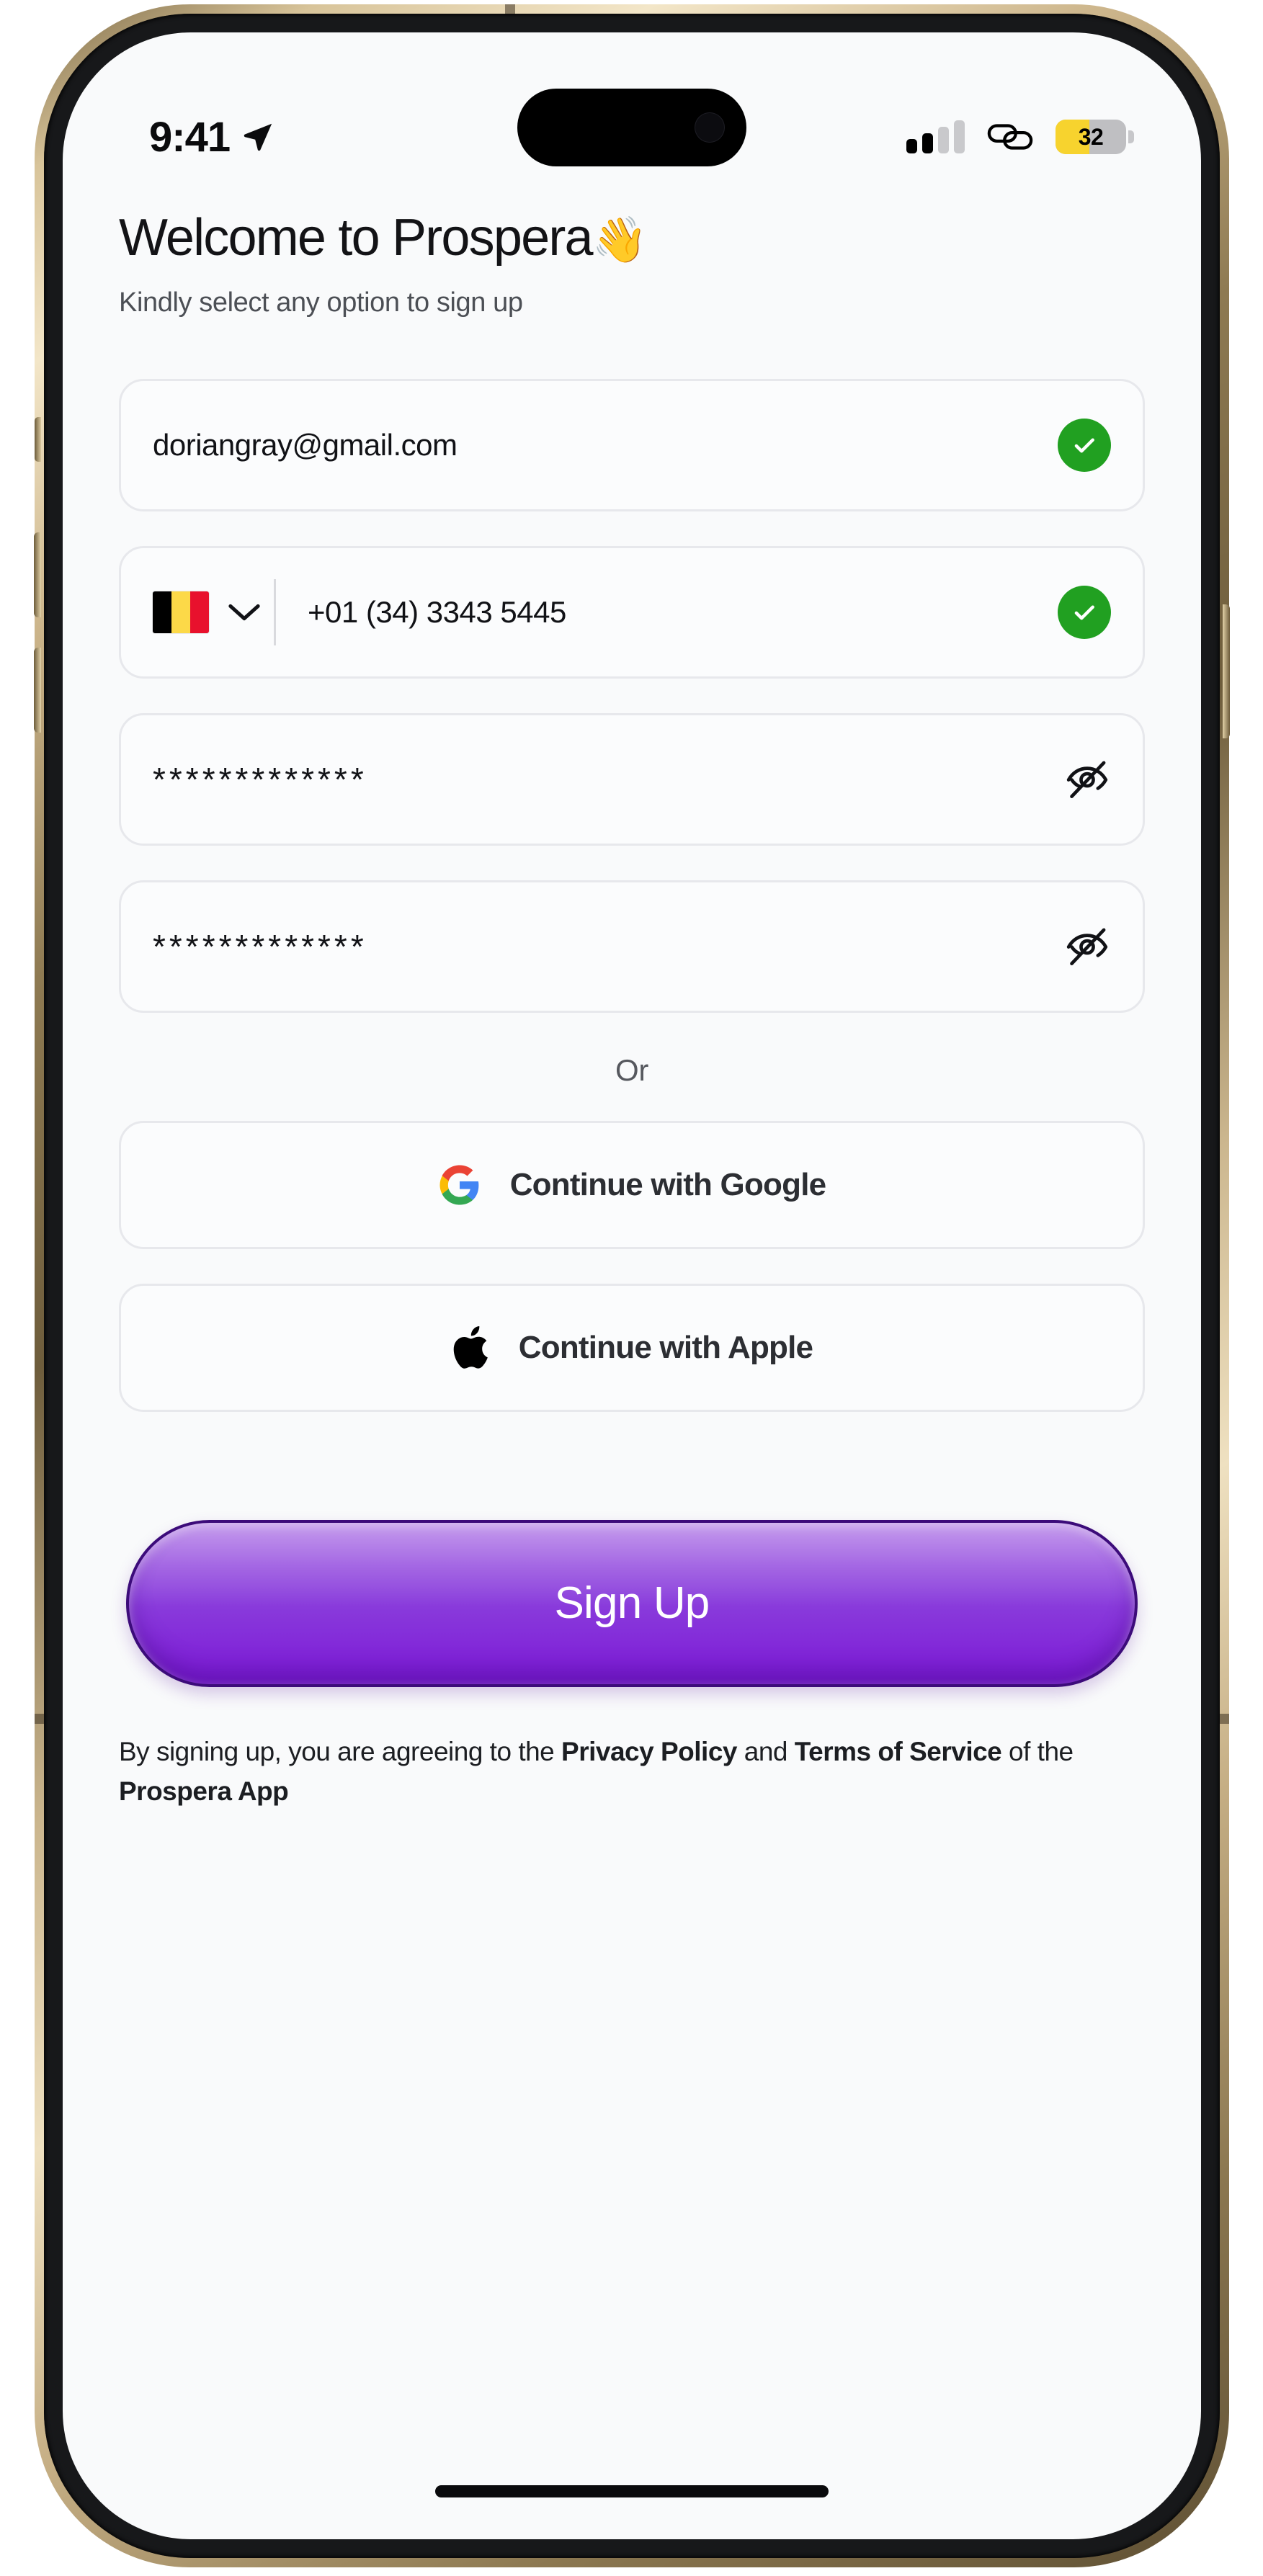  What do you see at coordinates (1085, 612) in the screenshot?
I see `phone-valid-check-circle-icon` at bounding box center [1085, 612].